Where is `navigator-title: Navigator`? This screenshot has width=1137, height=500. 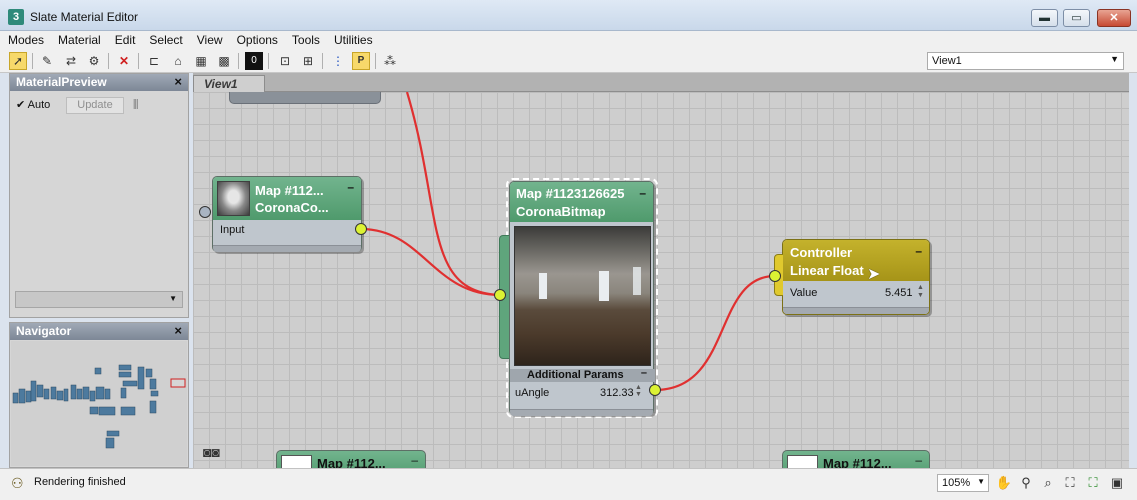
navigator-title: Navigator is located at coordinates (44, 331).